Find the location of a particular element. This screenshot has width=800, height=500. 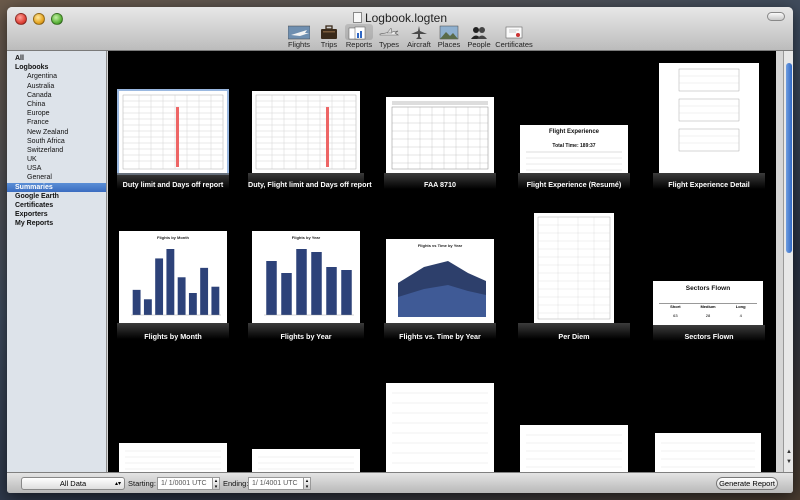

per-diem-thumbnail is located at coordinates (574, 268).